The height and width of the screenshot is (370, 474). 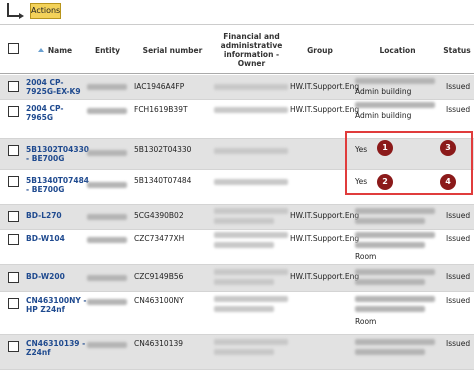 I want to click on column-header-entity: Entity, so click(x=107, y=50).